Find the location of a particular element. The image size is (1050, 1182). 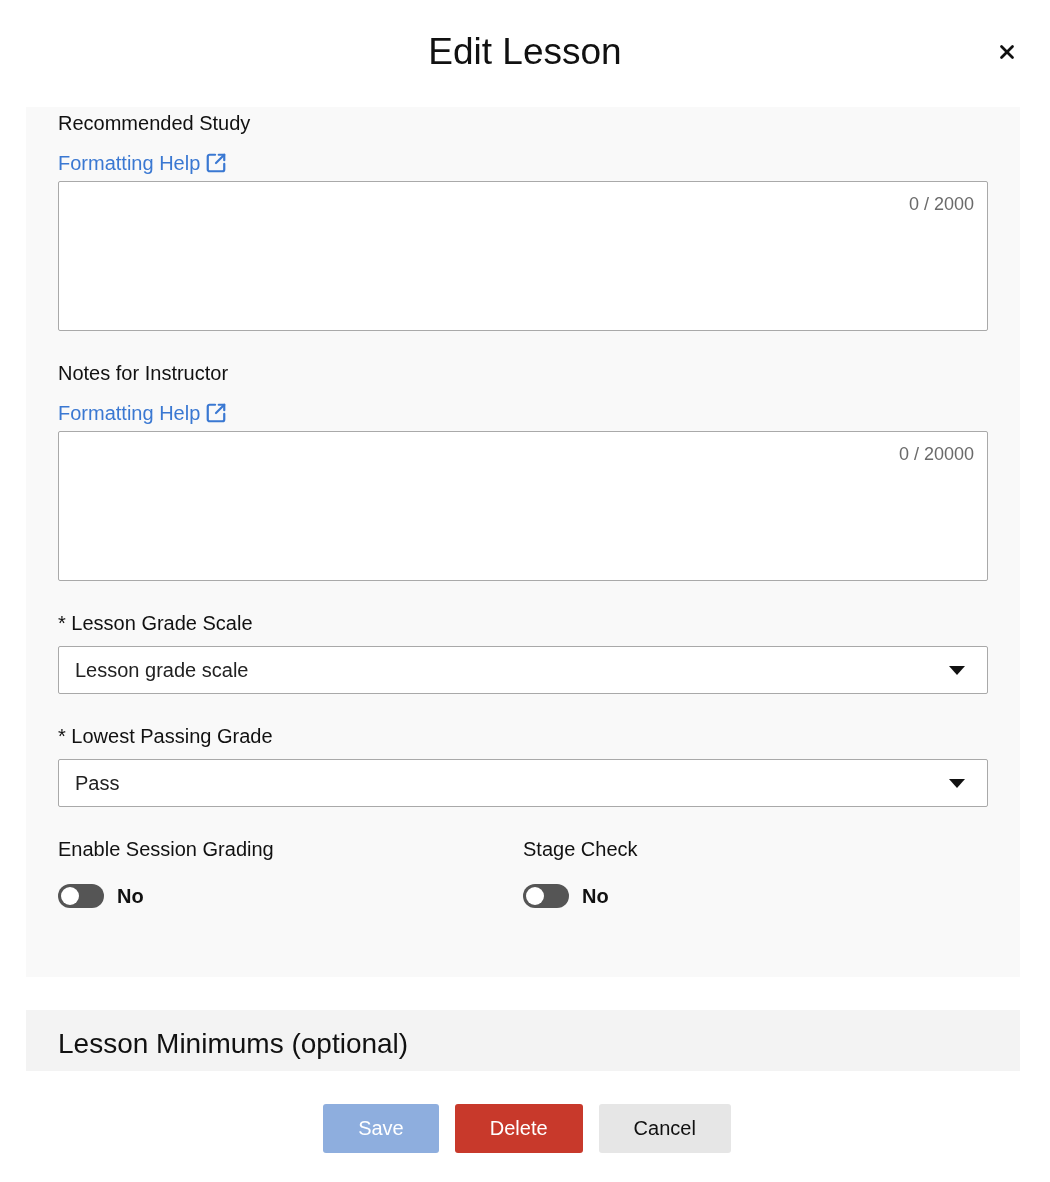

character-counter: 0 / 2000 is located at coordinates (941, 204).